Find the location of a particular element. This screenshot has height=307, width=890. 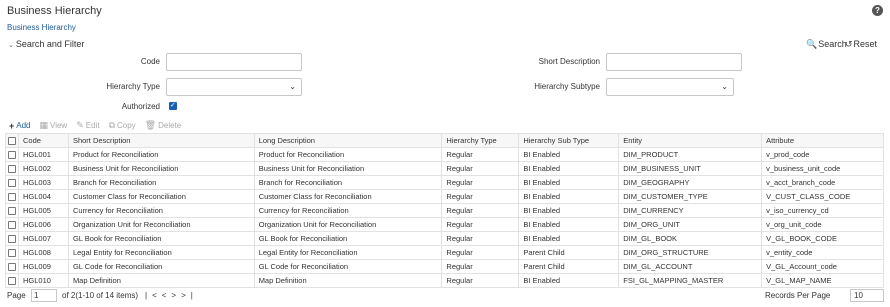

select-all-checkbox is located at coordinates (12, 141).